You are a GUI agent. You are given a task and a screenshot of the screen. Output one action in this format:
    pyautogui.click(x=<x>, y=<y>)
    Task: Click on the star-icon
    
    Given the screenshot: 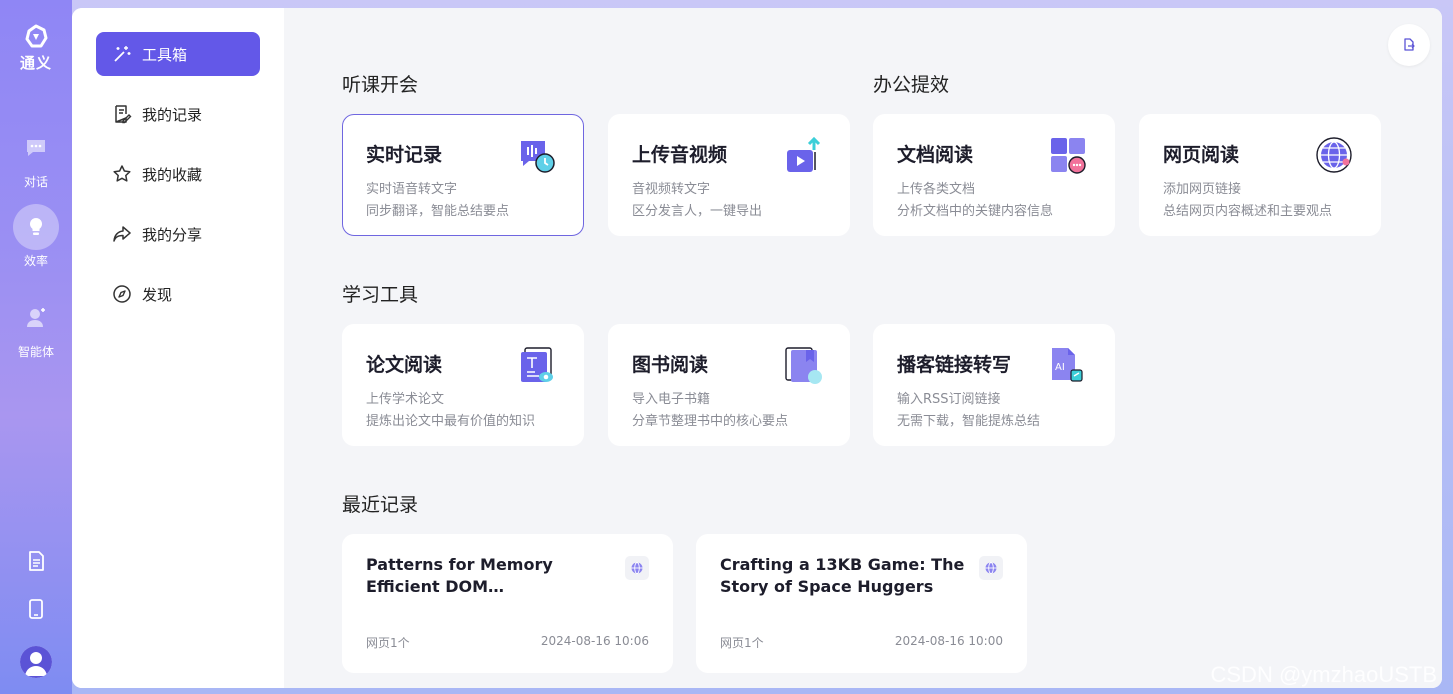 What is the action you would take?
    pyautogui.click(x=122, y=173)
    